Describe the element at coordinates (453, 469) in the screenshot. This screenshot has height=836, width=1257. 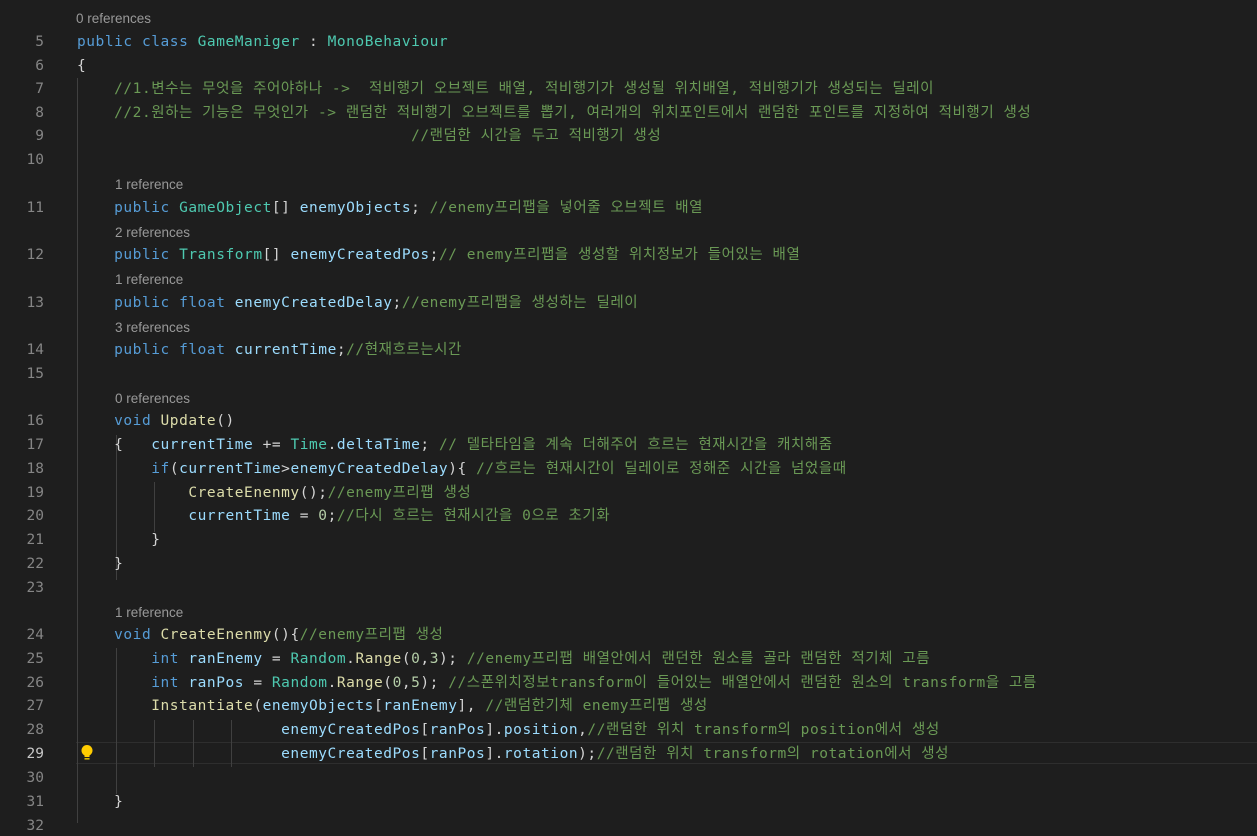
I see `code-token: )` at that location.